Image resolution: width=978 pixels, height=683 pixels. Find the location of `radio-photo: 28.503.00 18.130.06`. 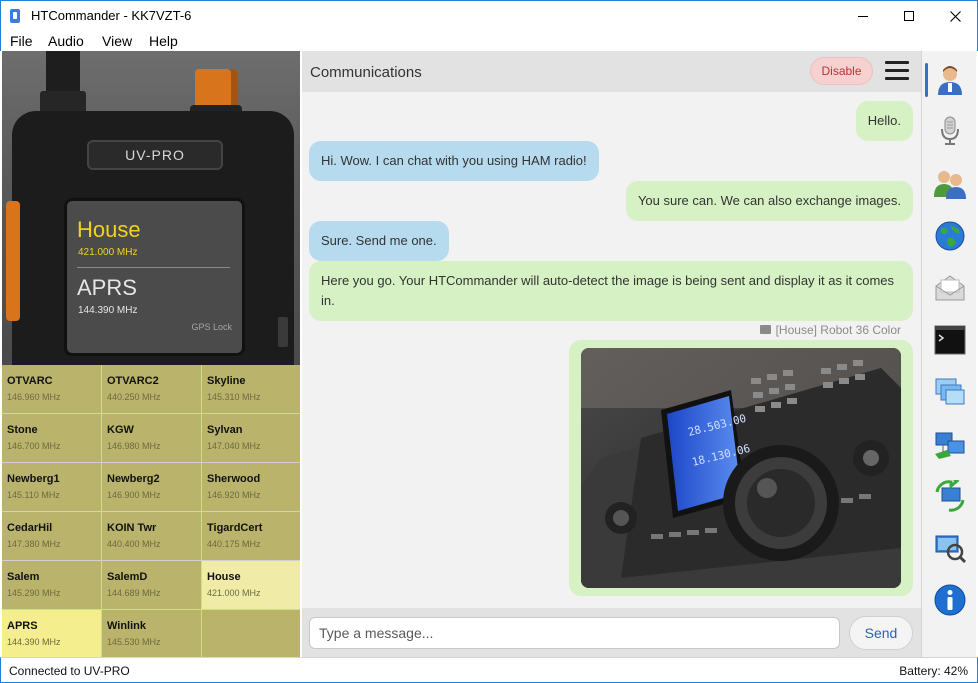

radio-photo: 28.503.00 18.130.06 is located at coordinates (741, 468).